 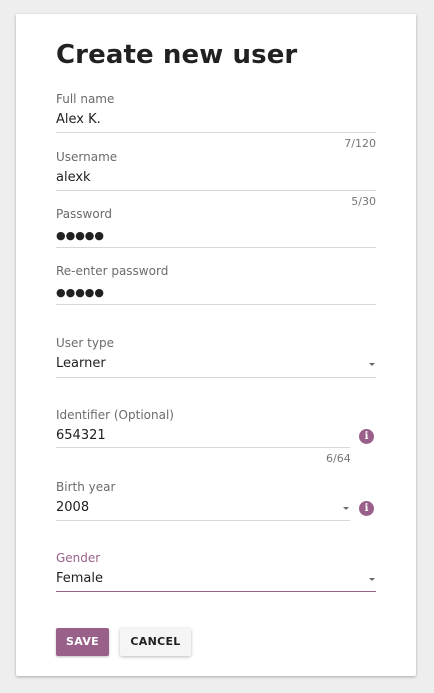 I want to click on identifier-underline, so click(x=203, y=447).